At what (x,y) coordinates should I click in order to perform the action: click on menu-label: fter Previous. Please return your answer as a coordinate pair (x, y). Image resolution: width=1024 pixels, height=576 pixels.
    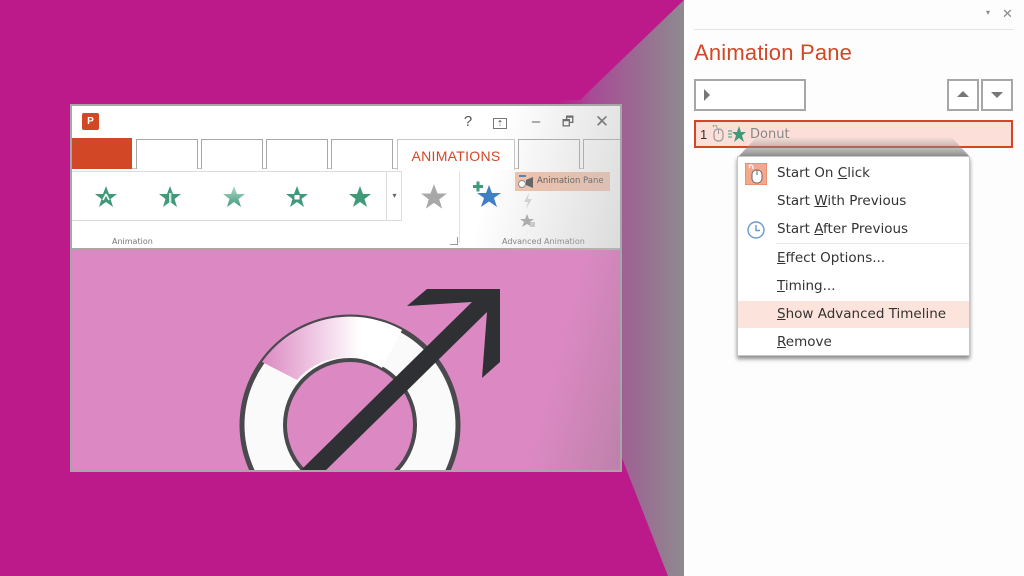
    Looking at the image, I should click on (866, 229).